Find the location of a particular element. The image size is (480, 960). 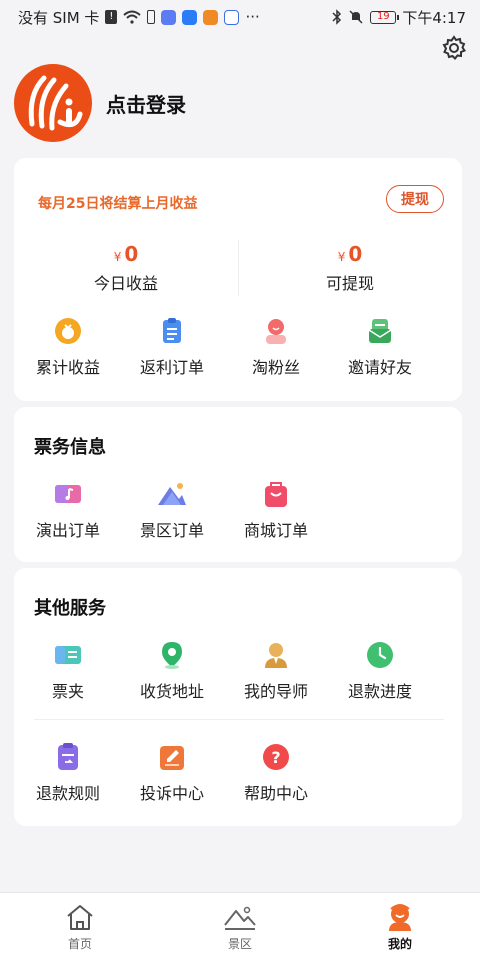

tab-mine: 我的 is located at coordinates (400, 926).